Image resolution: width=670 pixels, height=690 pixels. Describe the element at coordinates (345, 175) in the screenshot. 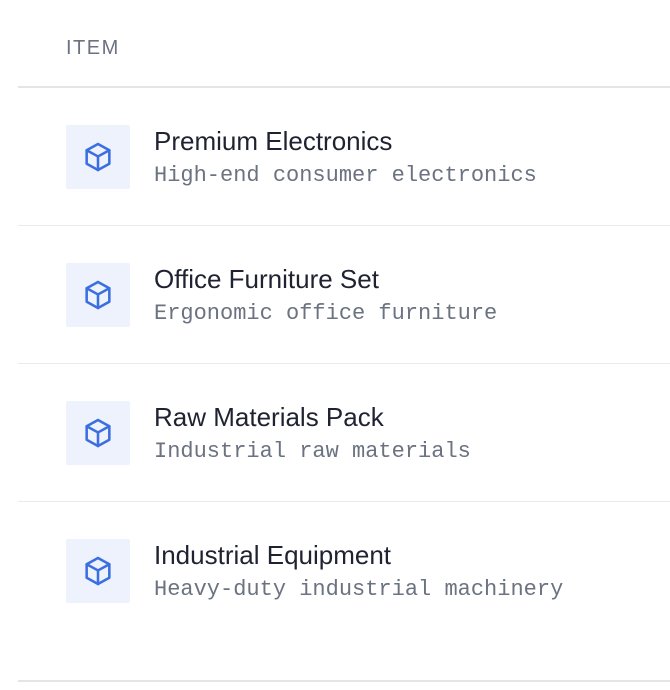

I see `item-description: High-end consumer electronics` at that location.